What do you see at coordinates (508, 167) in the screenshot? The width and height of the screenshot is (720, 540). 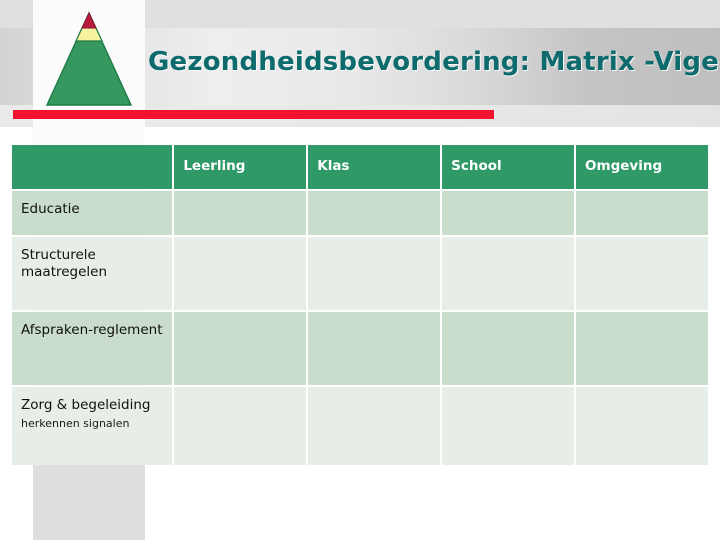 I see `matrix-column-header-school: School` at bounding box center [508, 167].